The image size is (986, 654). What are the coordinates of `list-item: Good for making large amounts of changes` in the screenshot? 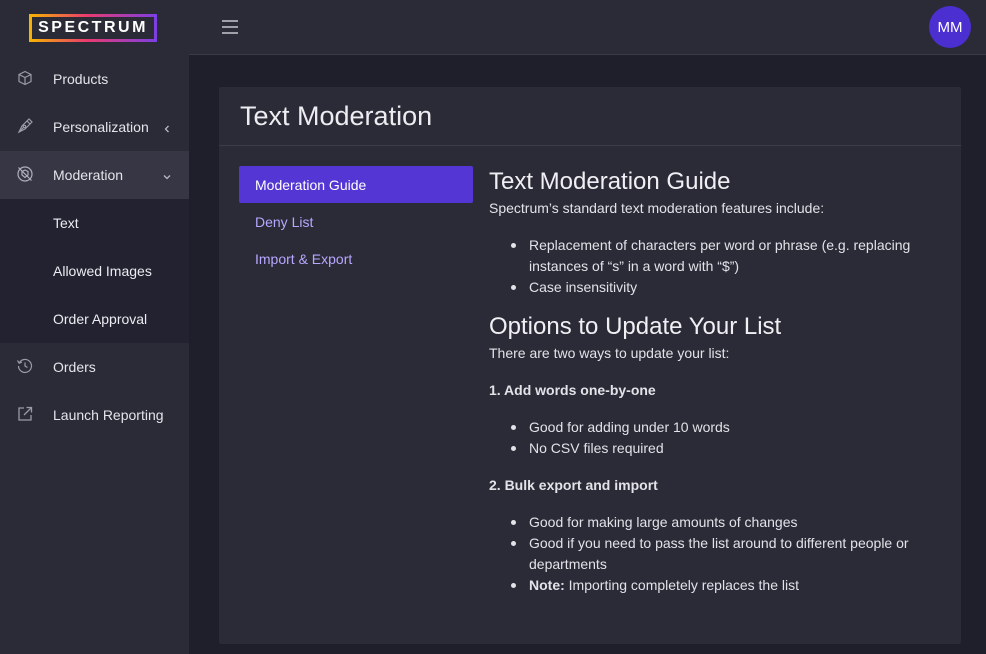 It's located at (714, 522).